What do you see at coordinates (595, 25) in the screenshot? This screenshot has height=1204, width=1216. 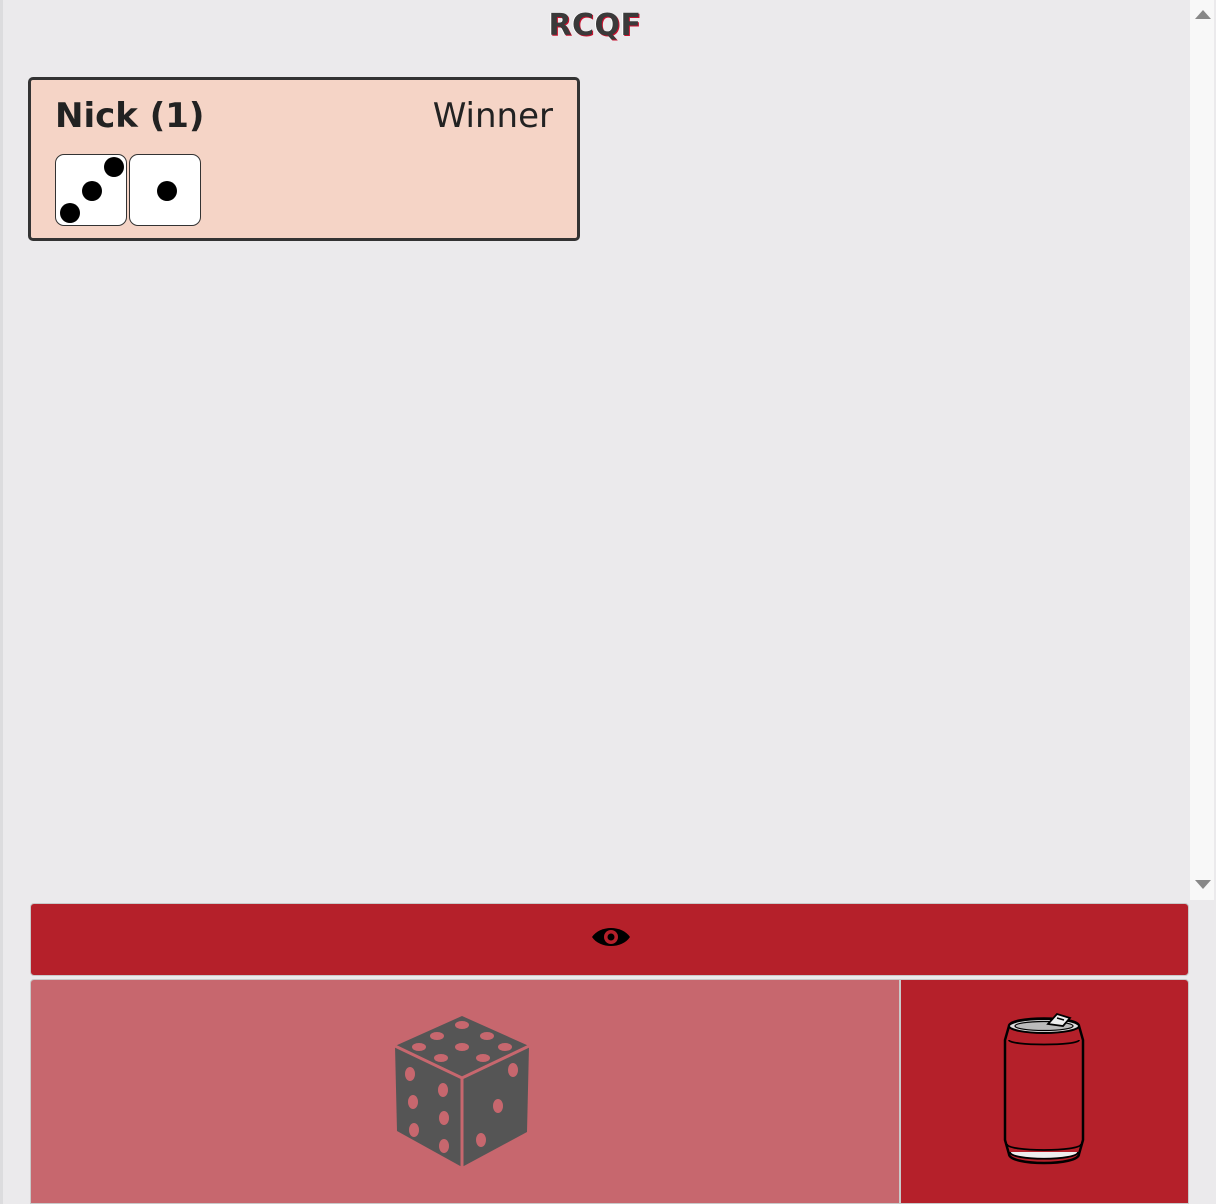 I see `app-title: RCQF` at bounding box center [595, 25].